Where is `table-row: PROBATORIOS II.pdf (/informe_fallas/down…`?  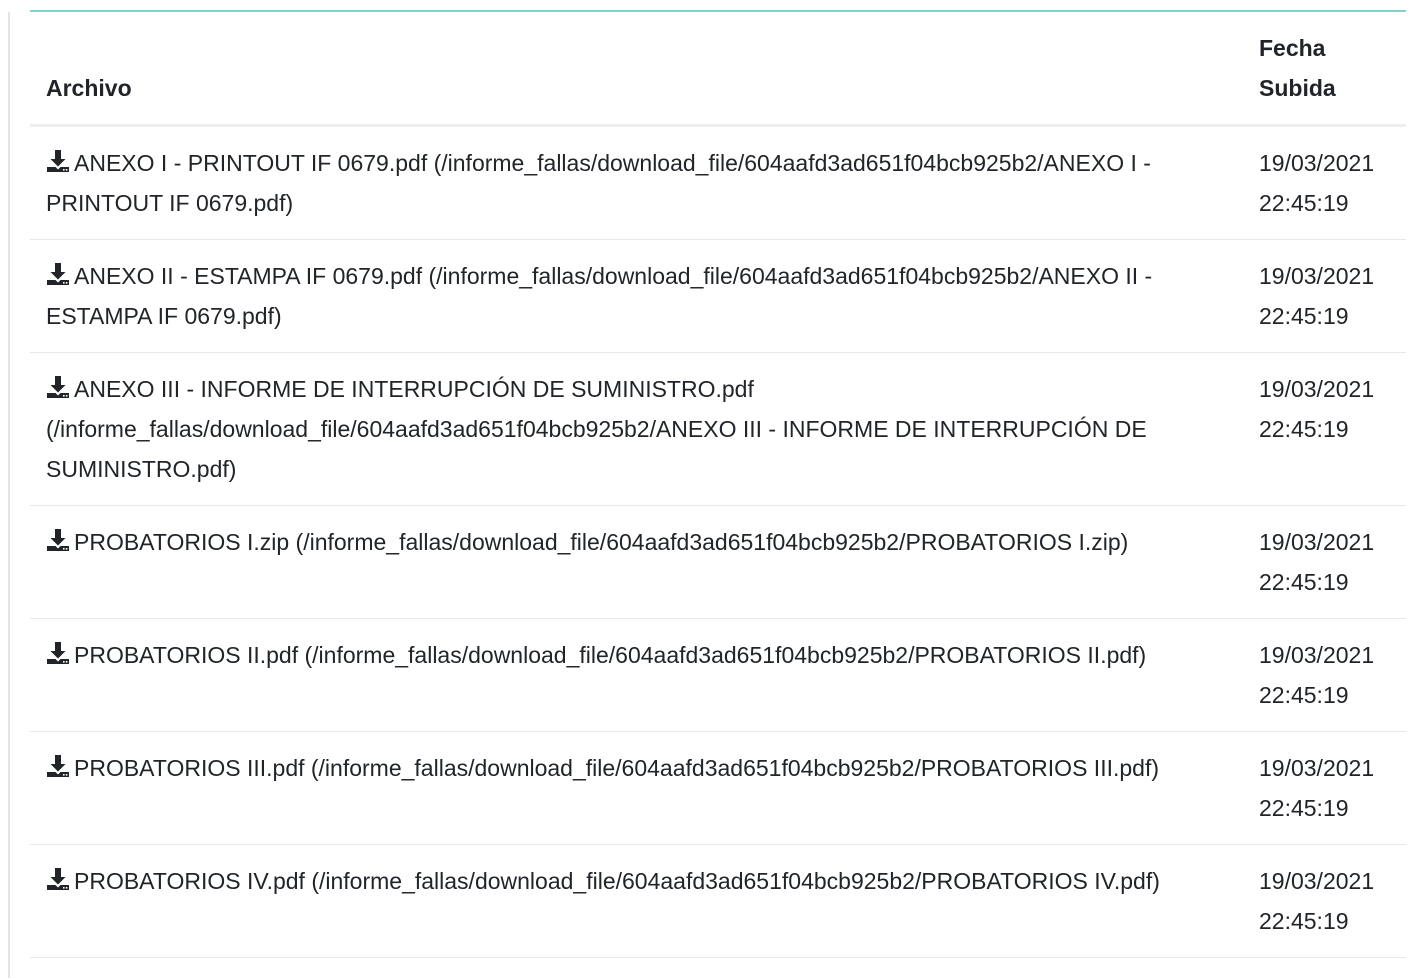 table-row: PROBATORIOS II.pdf (/informe_fallas/down… is located at coordinates (718, 675).